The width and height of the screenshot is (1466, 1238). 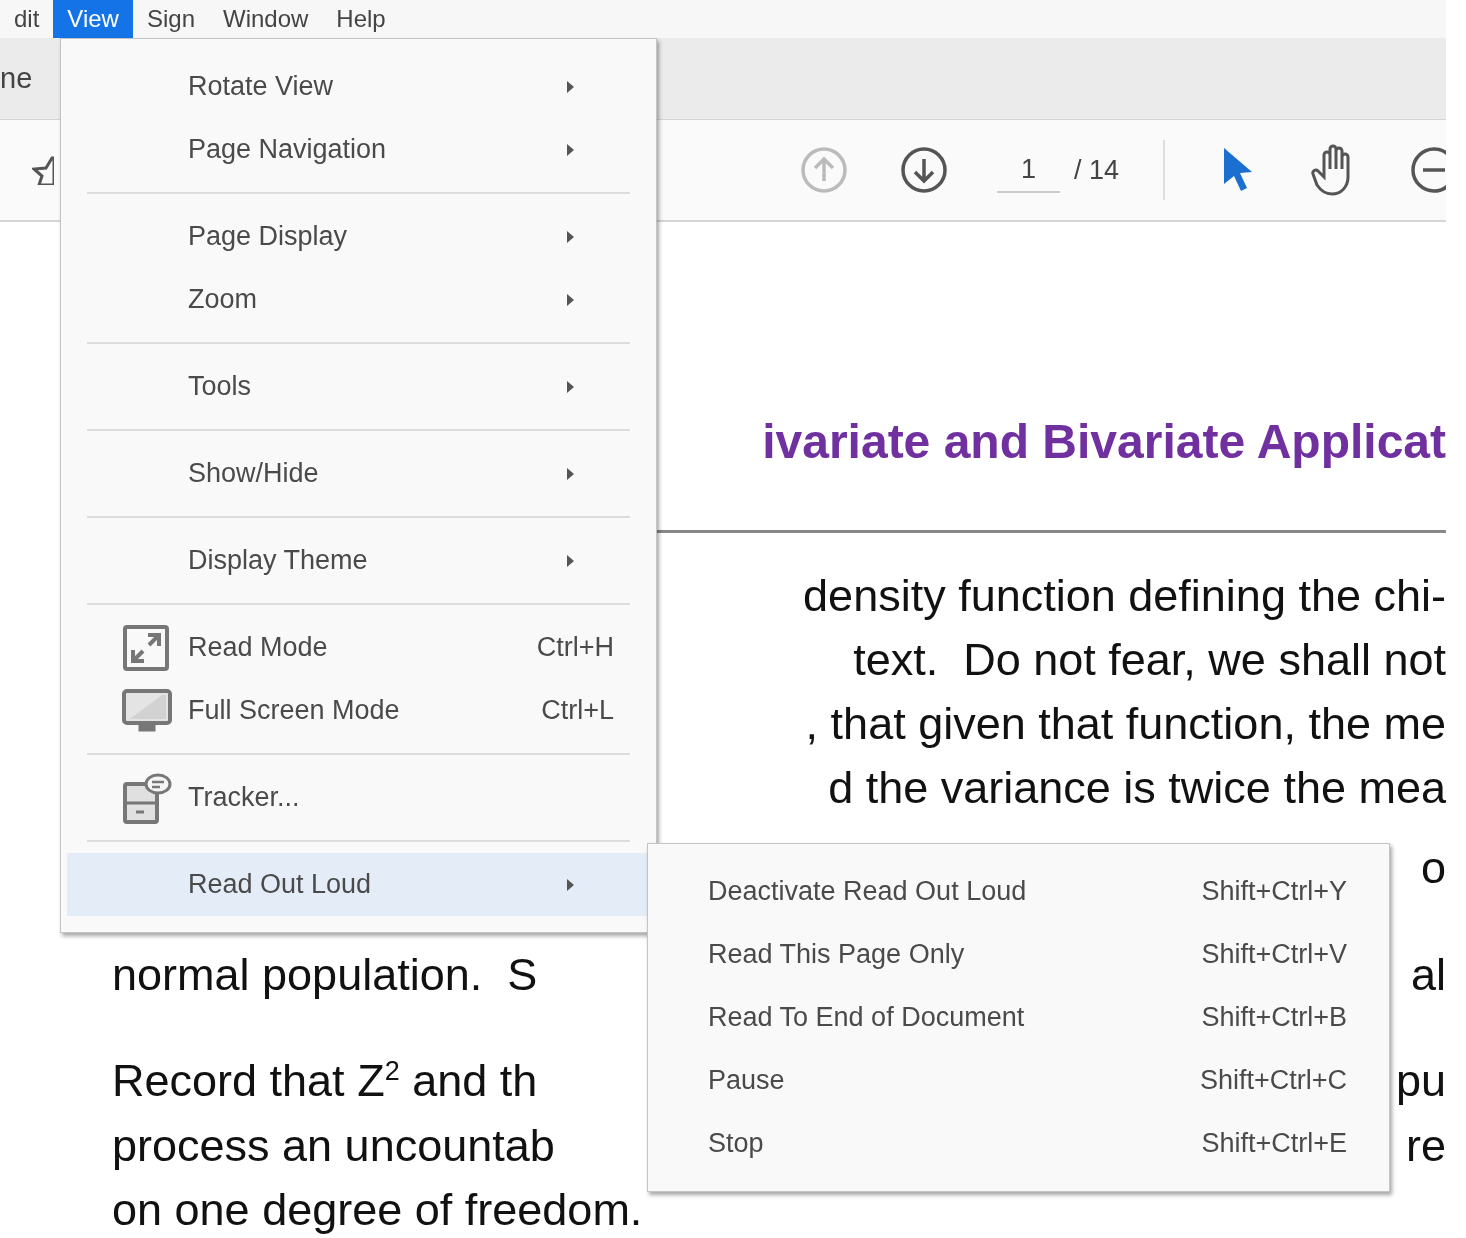 I want to click on body-text: density function defining the chi-, so click(x=1124, y=596).